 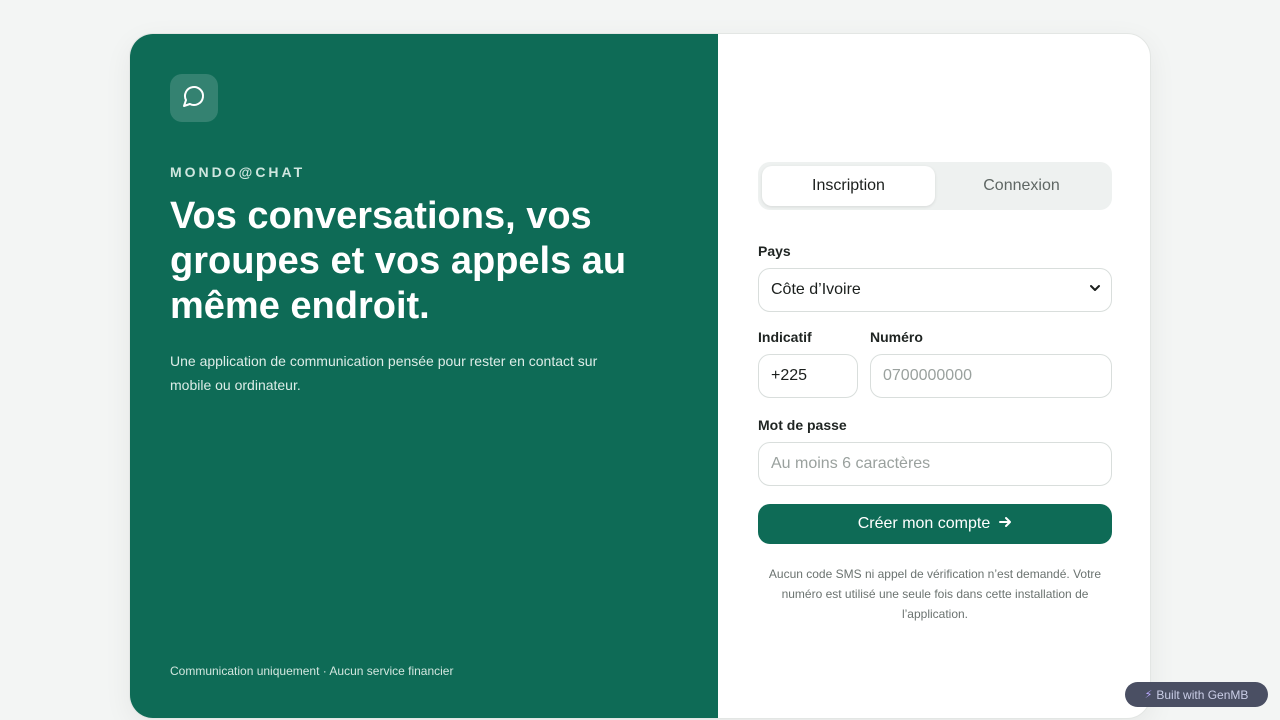 What do you see at coordinates (774, 251) in the screenshot?
I see `country-label: Pays` at bounding box center [774, 251].